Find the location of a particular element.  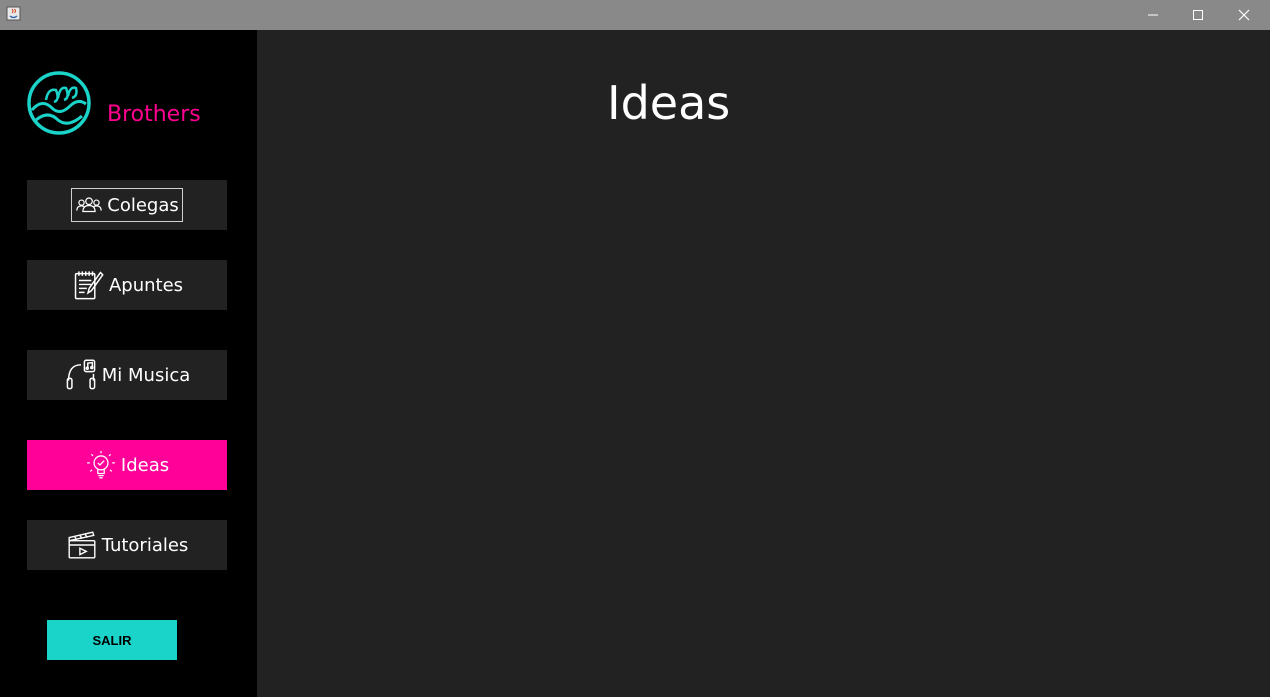

page-title: Ideas is located at coordinates (669, 103).